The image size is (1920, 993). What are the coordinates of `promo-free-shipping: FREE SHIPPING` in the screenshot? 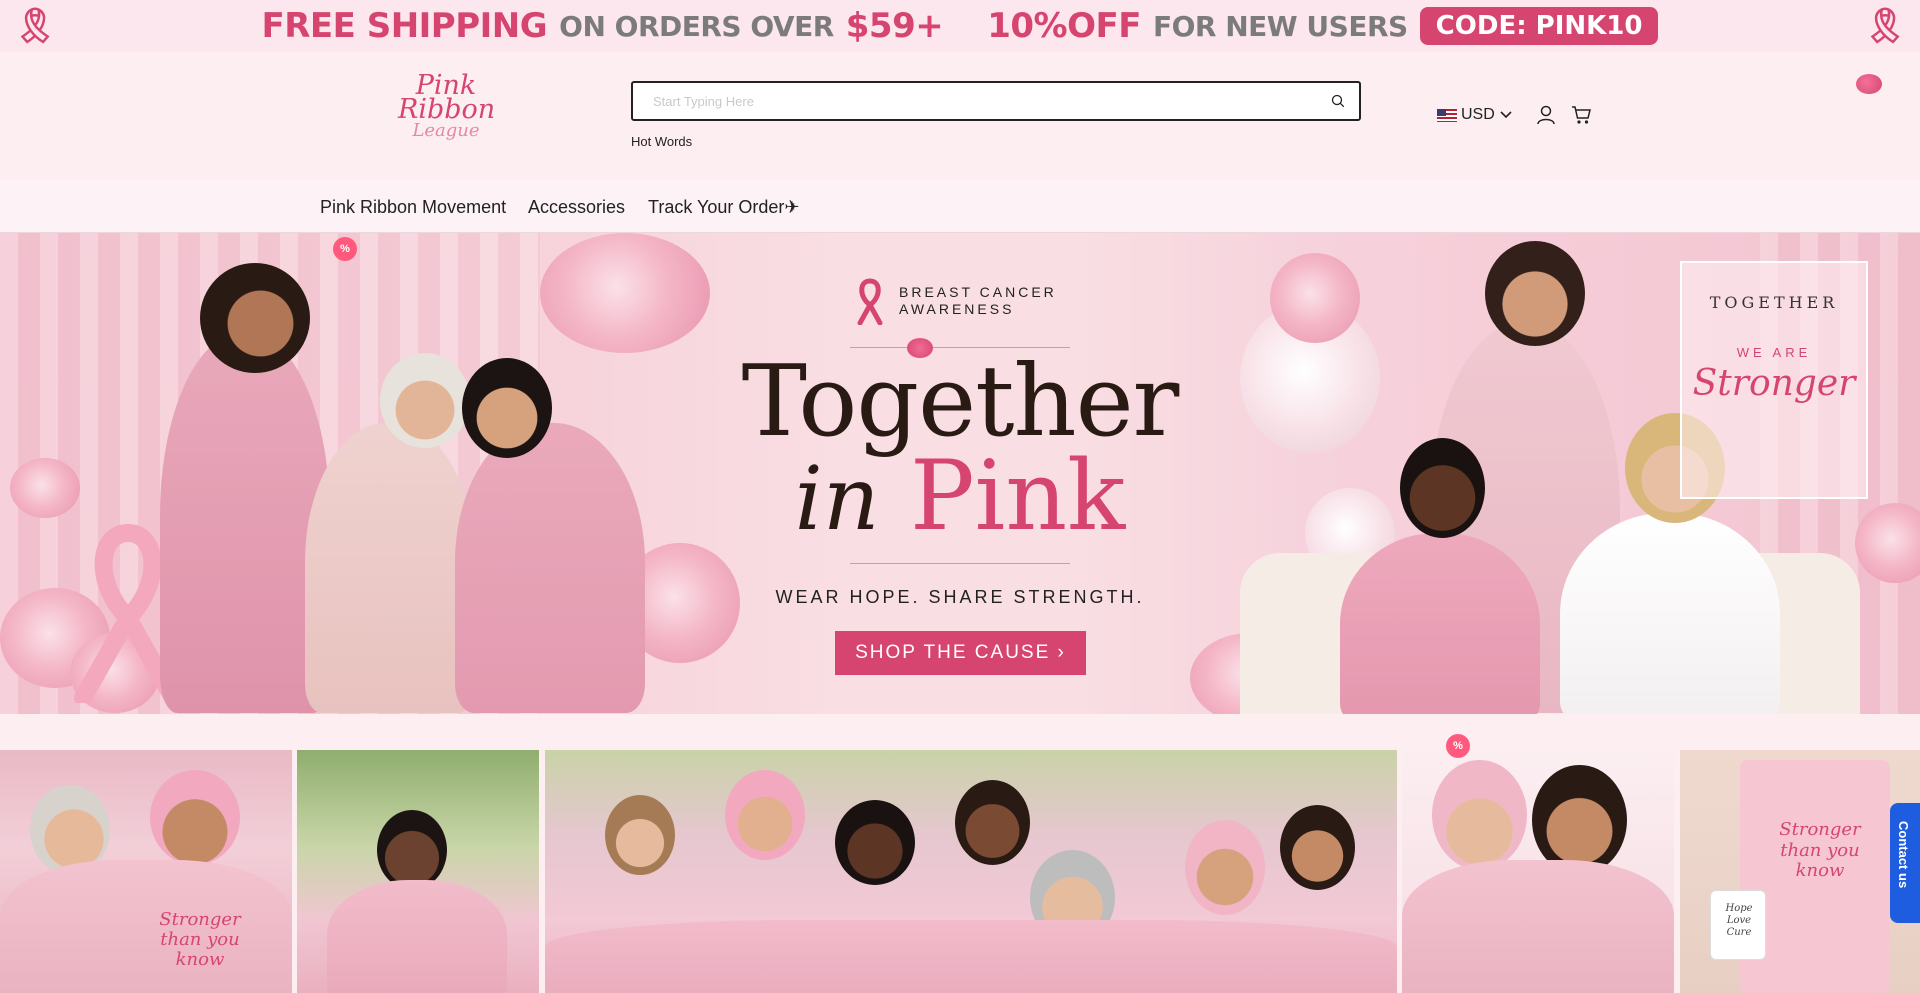 It's located at (404, 26).